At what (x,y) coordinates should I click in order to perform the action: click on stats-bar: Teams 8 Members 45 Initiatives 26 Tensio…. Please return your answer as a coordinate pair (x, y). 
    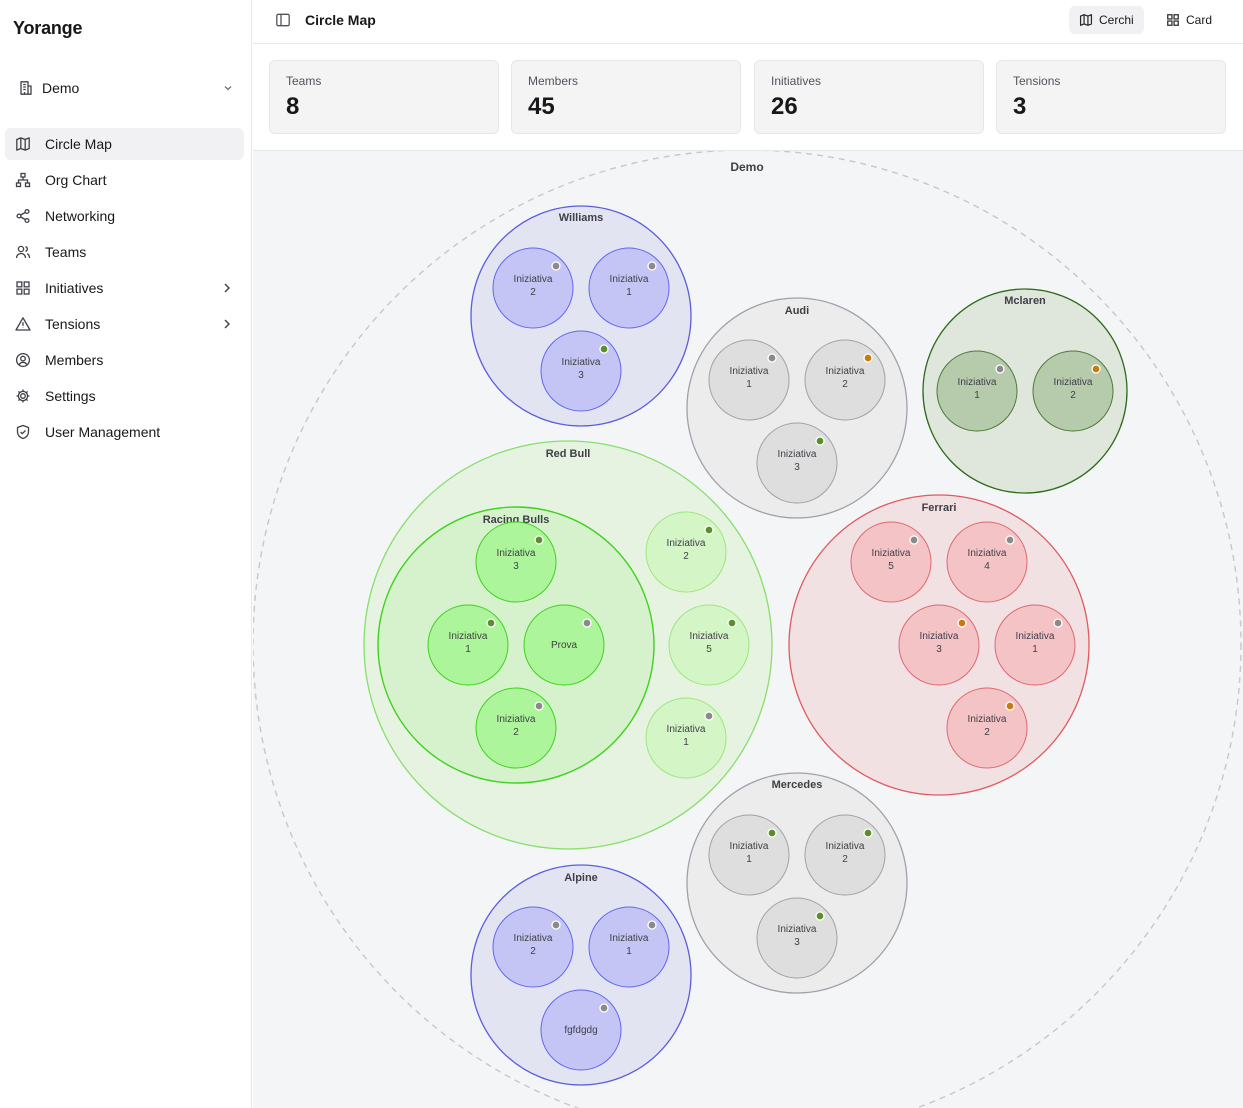
    Looking at the image, I should click on (748, 97).